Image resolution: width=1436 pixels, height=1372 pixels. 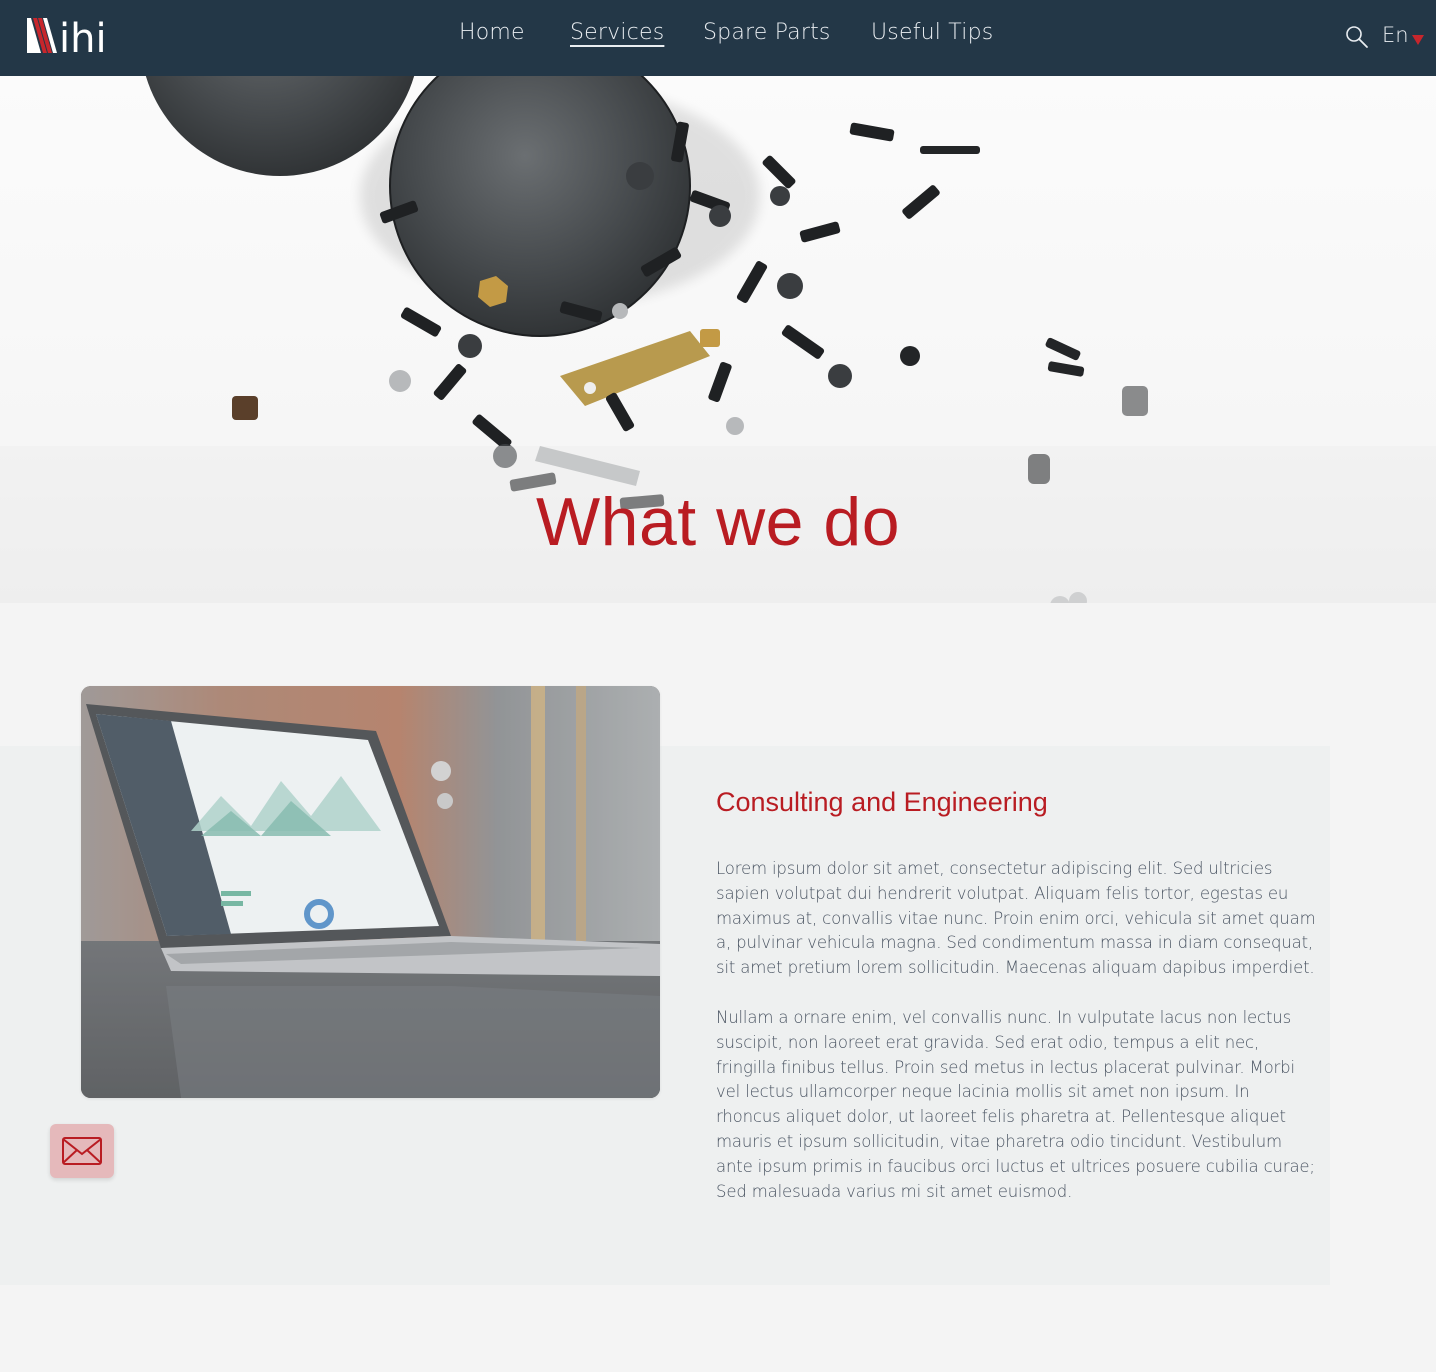 What do you see at coordinates (1395, 35) in the screenshot?
I see `language-label: En` at bounding box center [1395, 35].